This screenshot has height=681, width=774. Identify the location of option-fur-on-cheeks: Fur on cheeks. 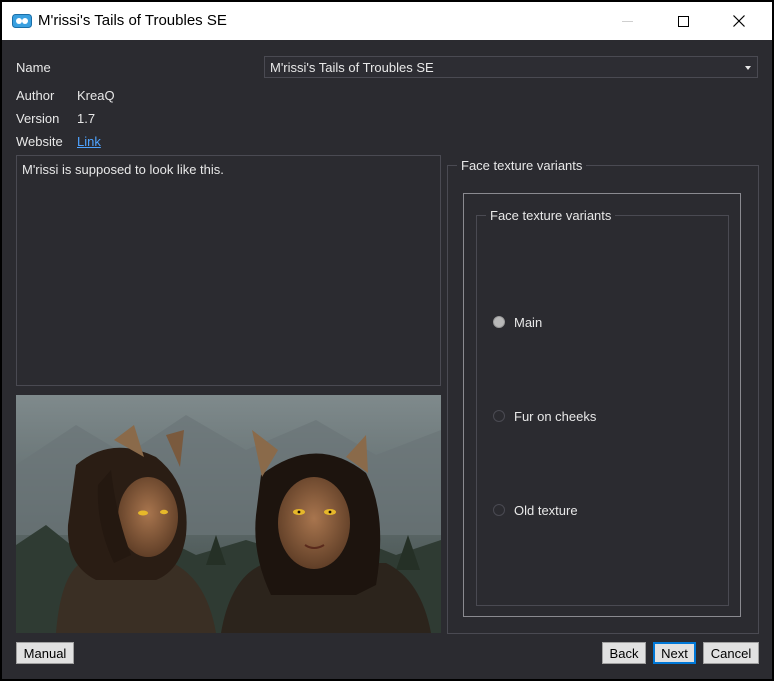
(544, 416).